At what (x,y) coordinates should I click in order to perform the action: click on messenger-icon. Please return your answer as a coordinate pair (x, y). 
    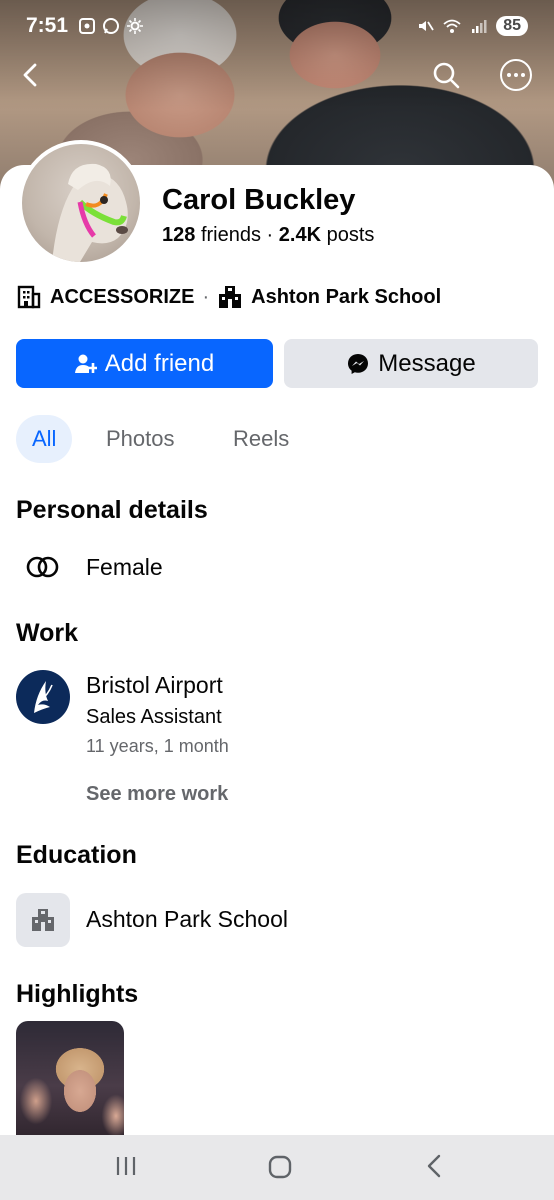
    Looking at the image, I should click on (358, 363).